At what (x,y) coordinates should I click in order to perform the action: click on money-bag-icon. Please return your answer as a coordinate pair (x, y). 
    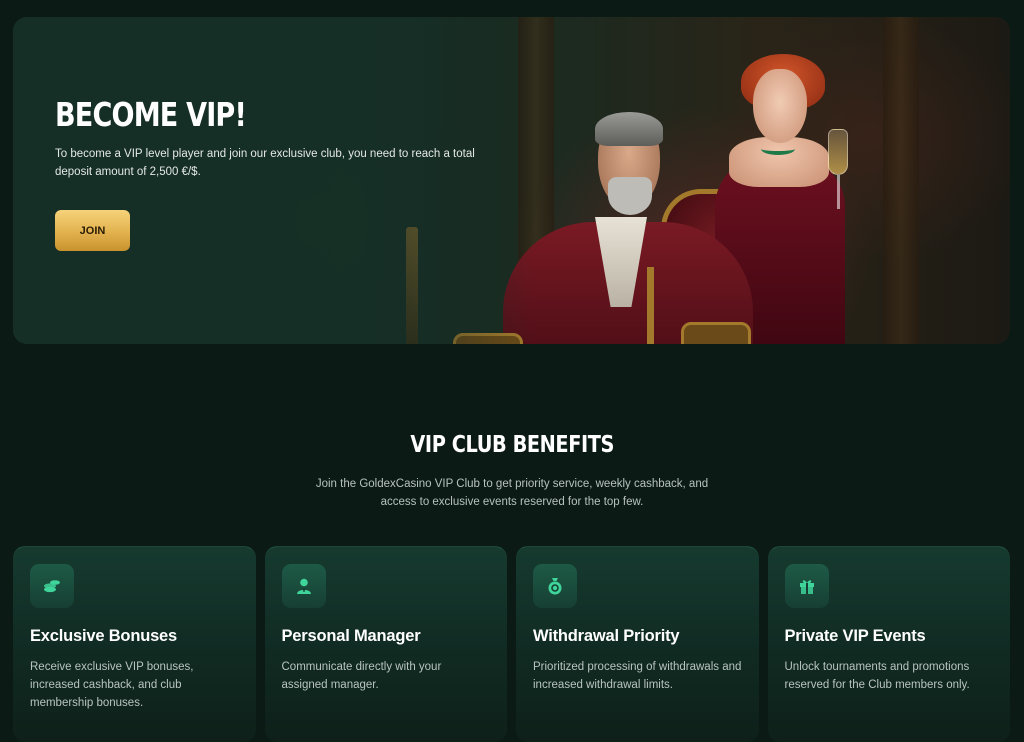
    Looking at the image, I should click on (555, 586).